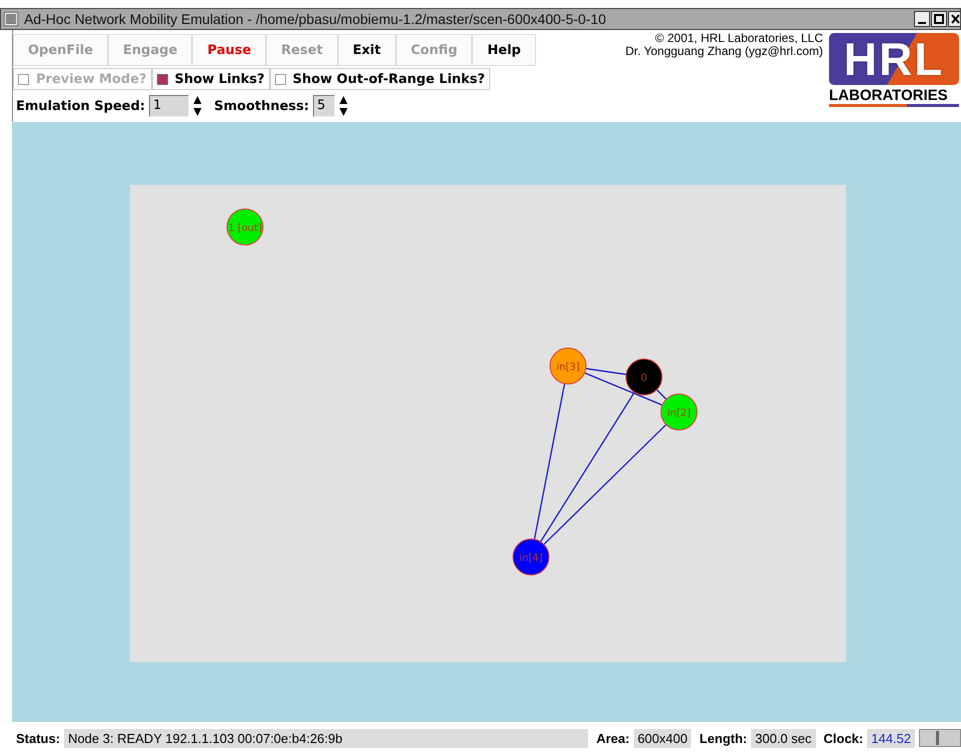 This screenshot has height=753, width=961. Describe the element at coordinates (380, 79) in the screenshot. I see `checkbox: Show Out-of-Range Links?` at that location.